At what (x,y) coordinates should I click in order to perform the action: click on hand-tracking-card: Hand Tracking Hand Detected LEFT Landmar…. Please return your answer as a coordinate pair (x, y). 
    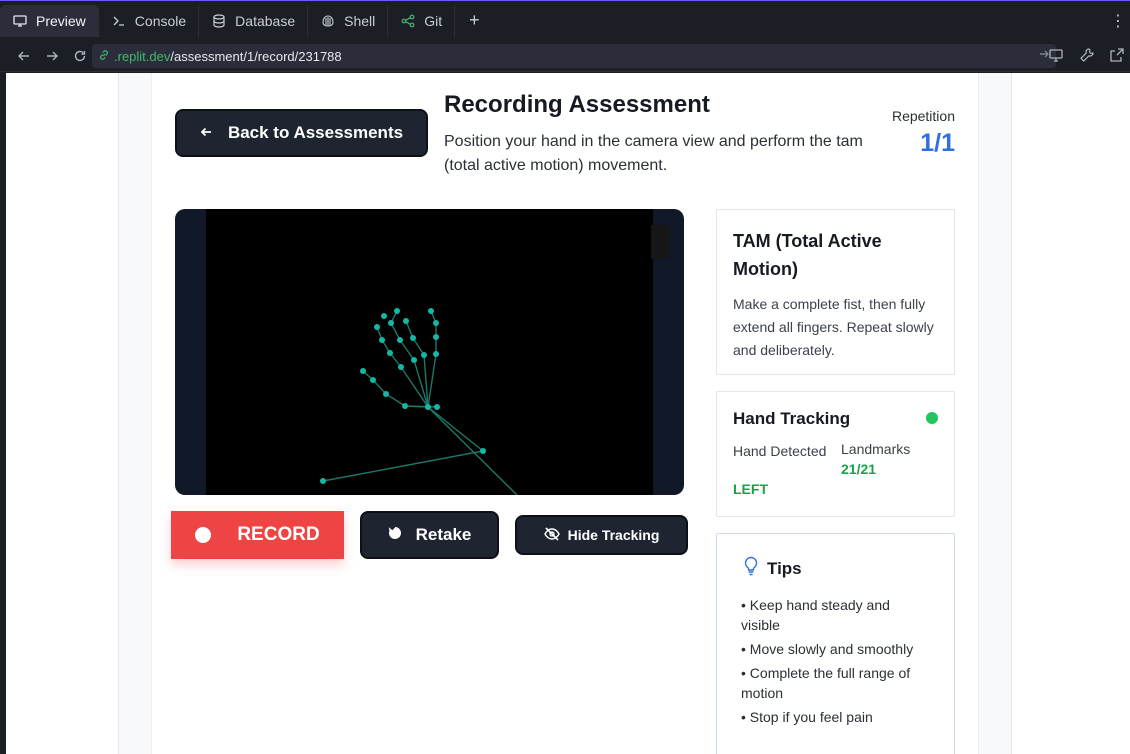
    Looking at the image, I should click on (835, 454).